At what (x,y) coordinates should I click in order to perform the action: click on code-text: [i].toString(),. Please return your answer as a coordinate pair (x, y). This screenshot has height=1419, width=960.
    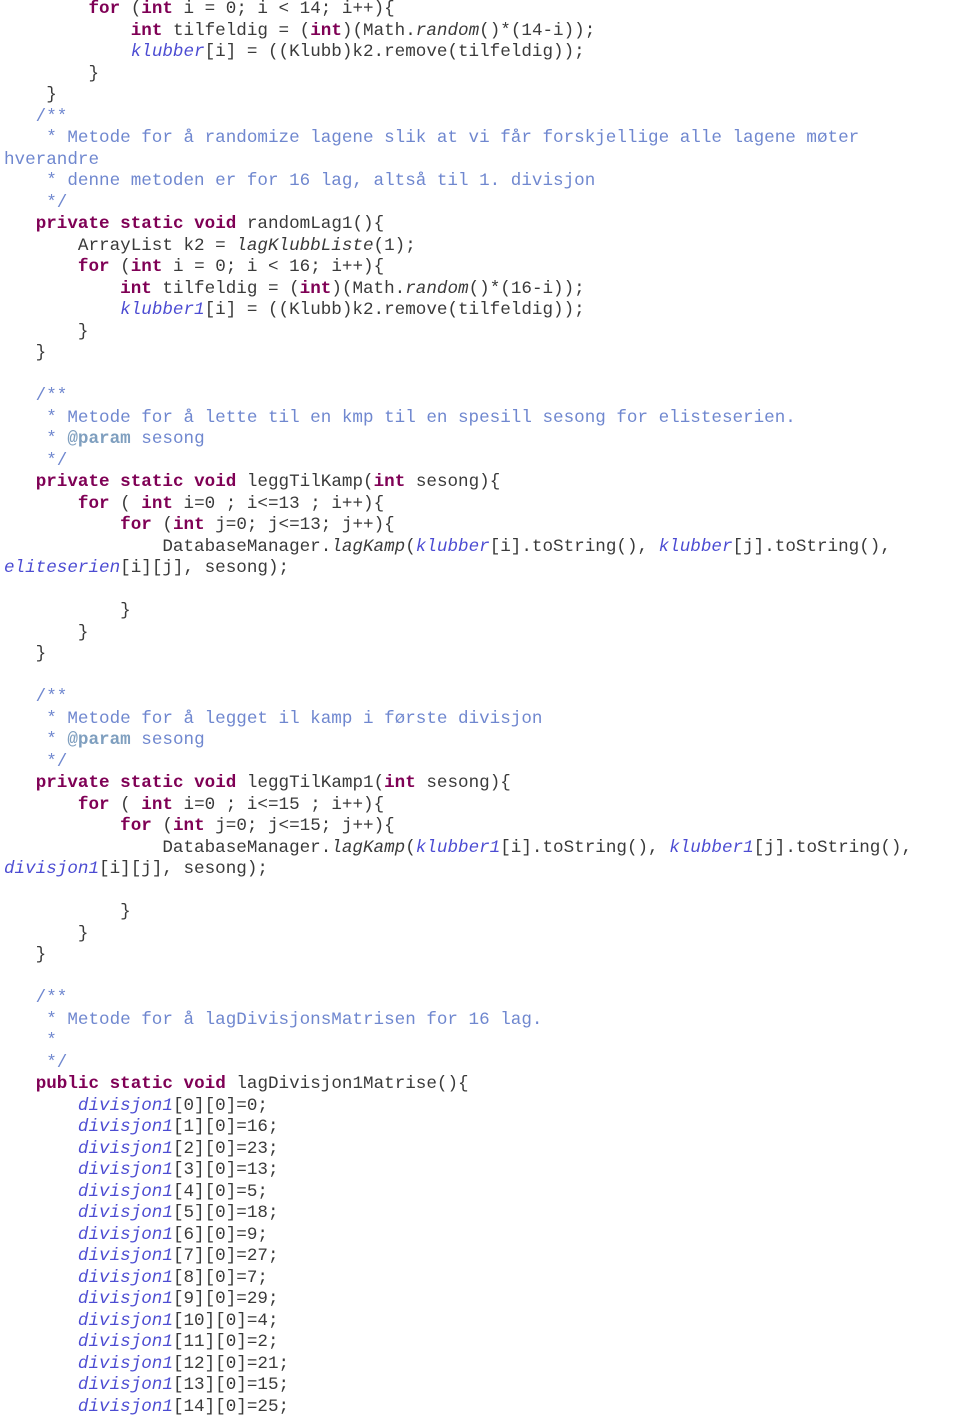
    Looking at the image, I should click on (585, 847).